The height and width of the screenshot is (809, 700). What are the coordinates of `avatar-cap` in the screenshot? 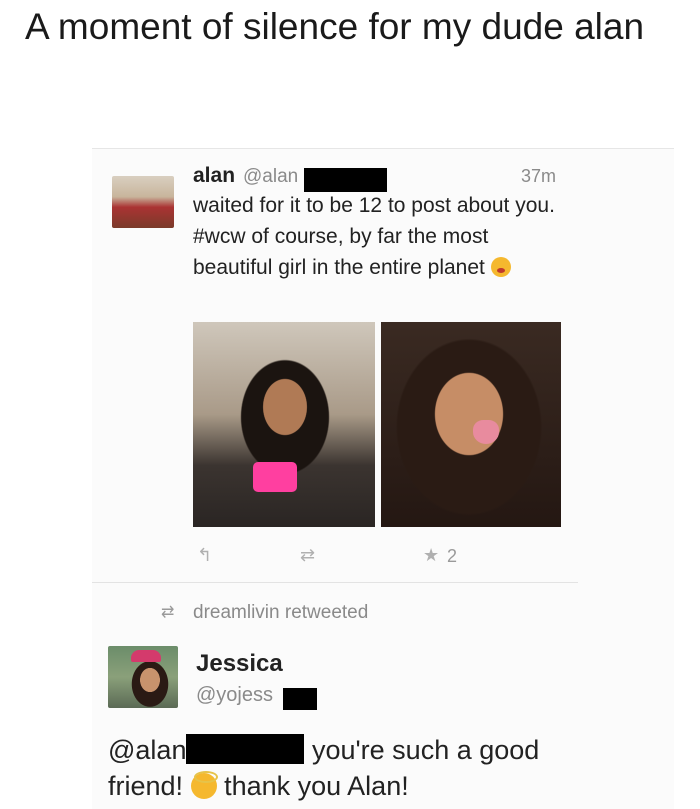 It's located at (146, 656).